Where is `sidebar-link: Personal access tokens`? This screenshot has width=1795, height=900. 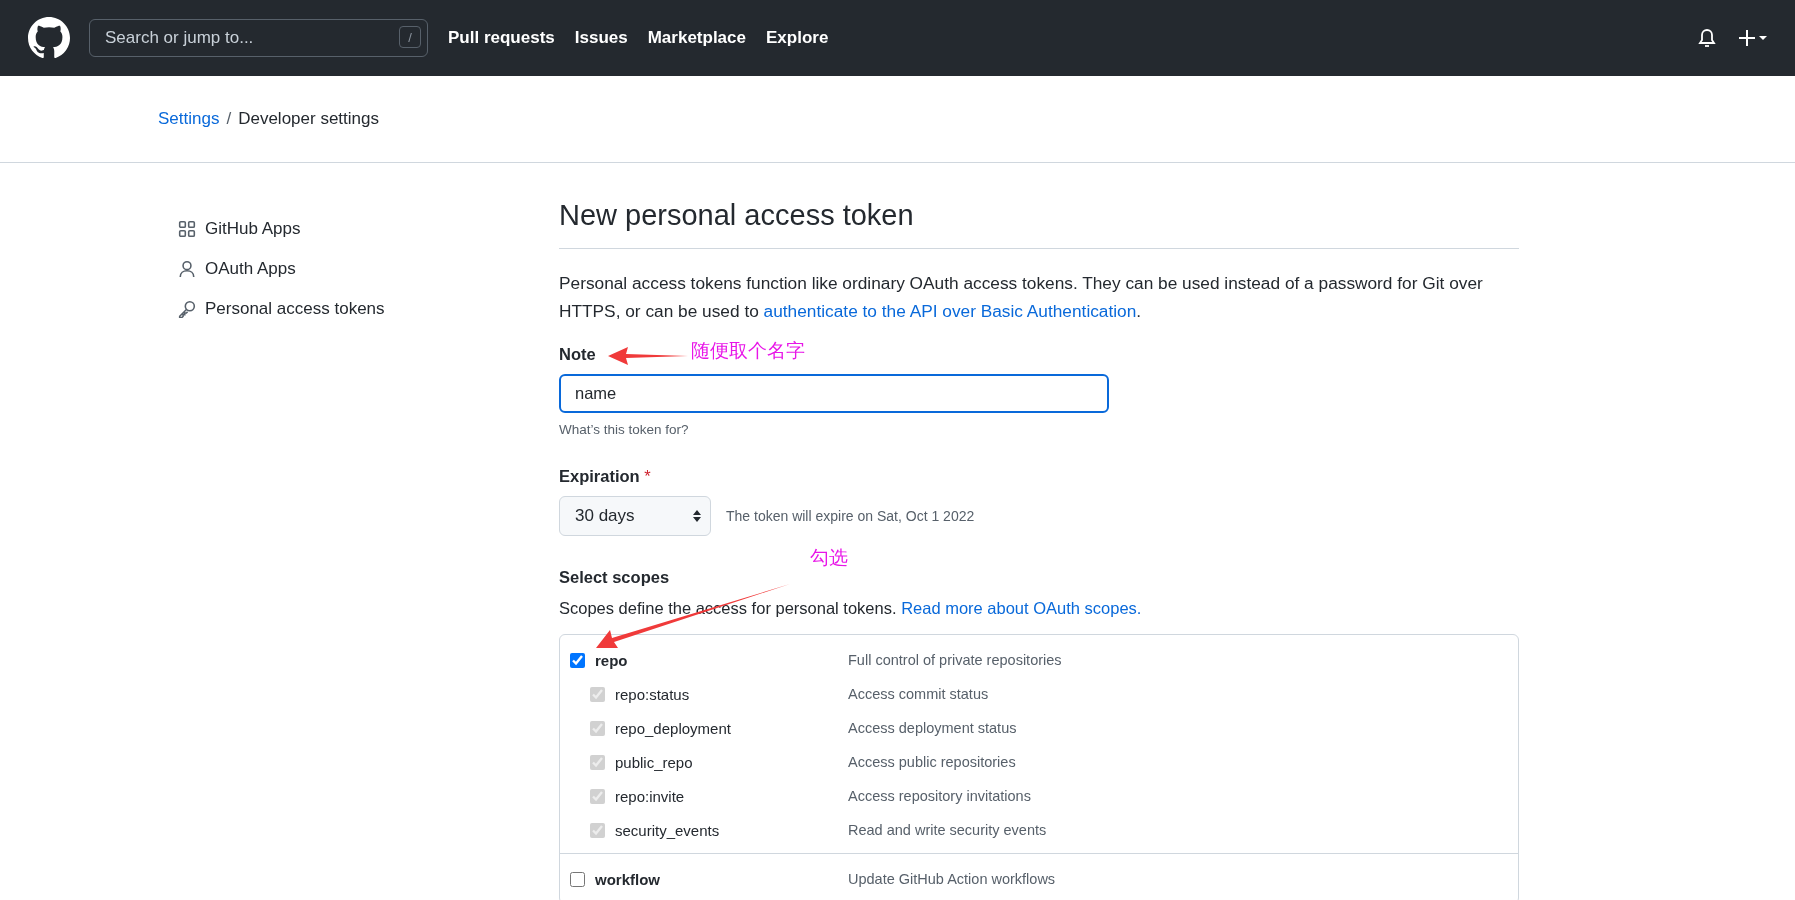
sidebar-link: Personal access tokens is located at coordinates (295, 309).